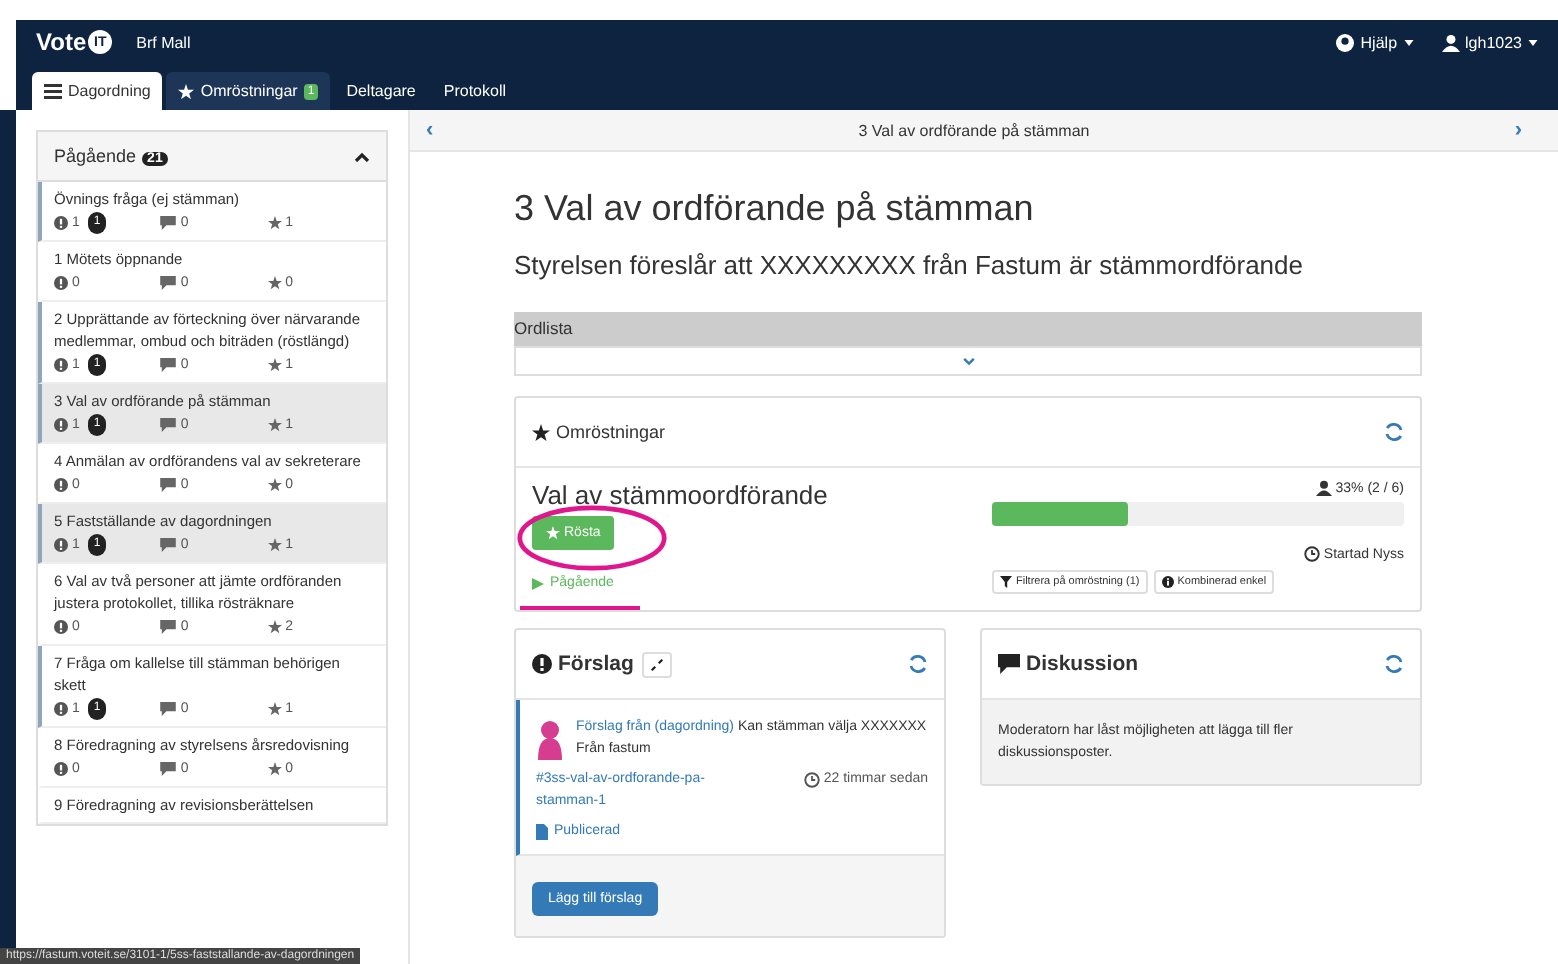 Image resolution: width=1558 pixels, height=964 pixels. What do you see at coordinates (1082, 664) in the screenshot?
I see `panel-title: Diskussion` at bounding box center [1082, 664].